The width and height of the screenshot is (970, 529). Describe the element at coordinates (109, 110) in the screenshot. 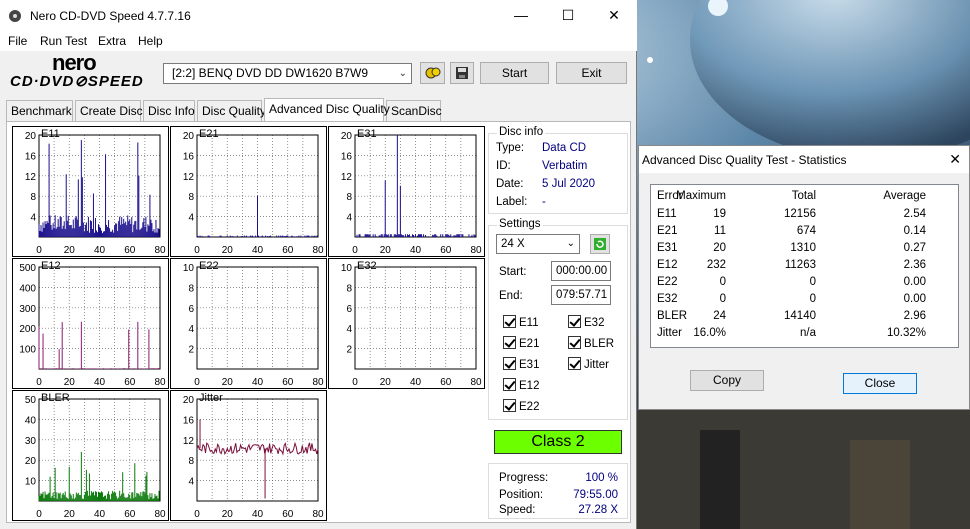

I see `tab-create-disc: Create Disc` at that location.